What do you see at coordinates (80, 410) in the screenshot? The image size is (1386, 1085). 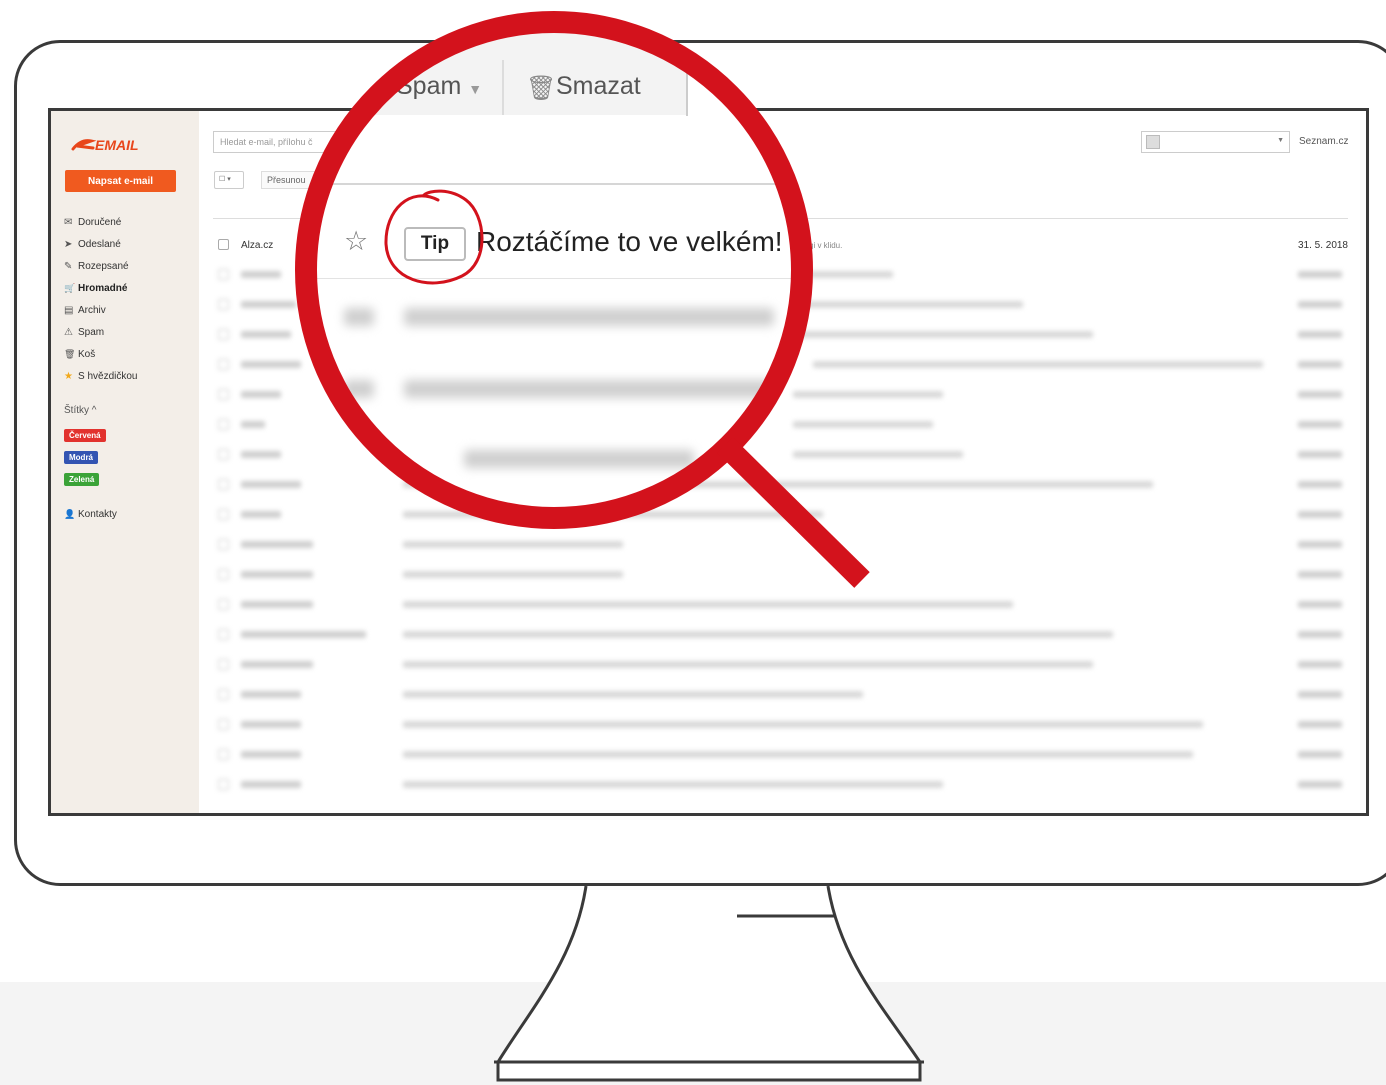 I see `tags-title: Štítky ^` at bounding box center [80, 410].